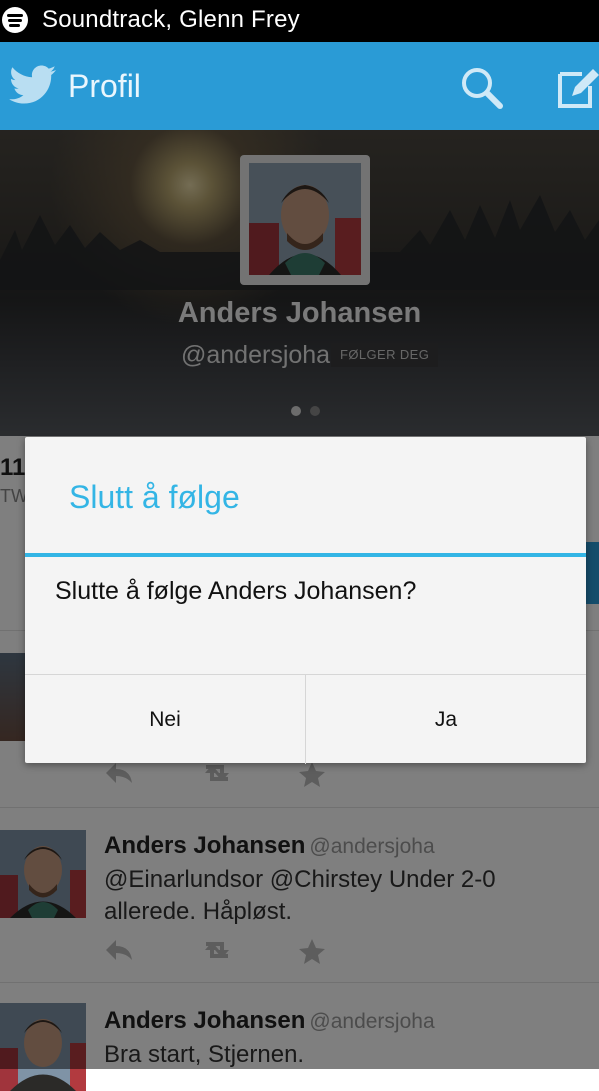  I want to click on now-playing-title: Soundtrack, Glenn Frey, so click(171, 19).